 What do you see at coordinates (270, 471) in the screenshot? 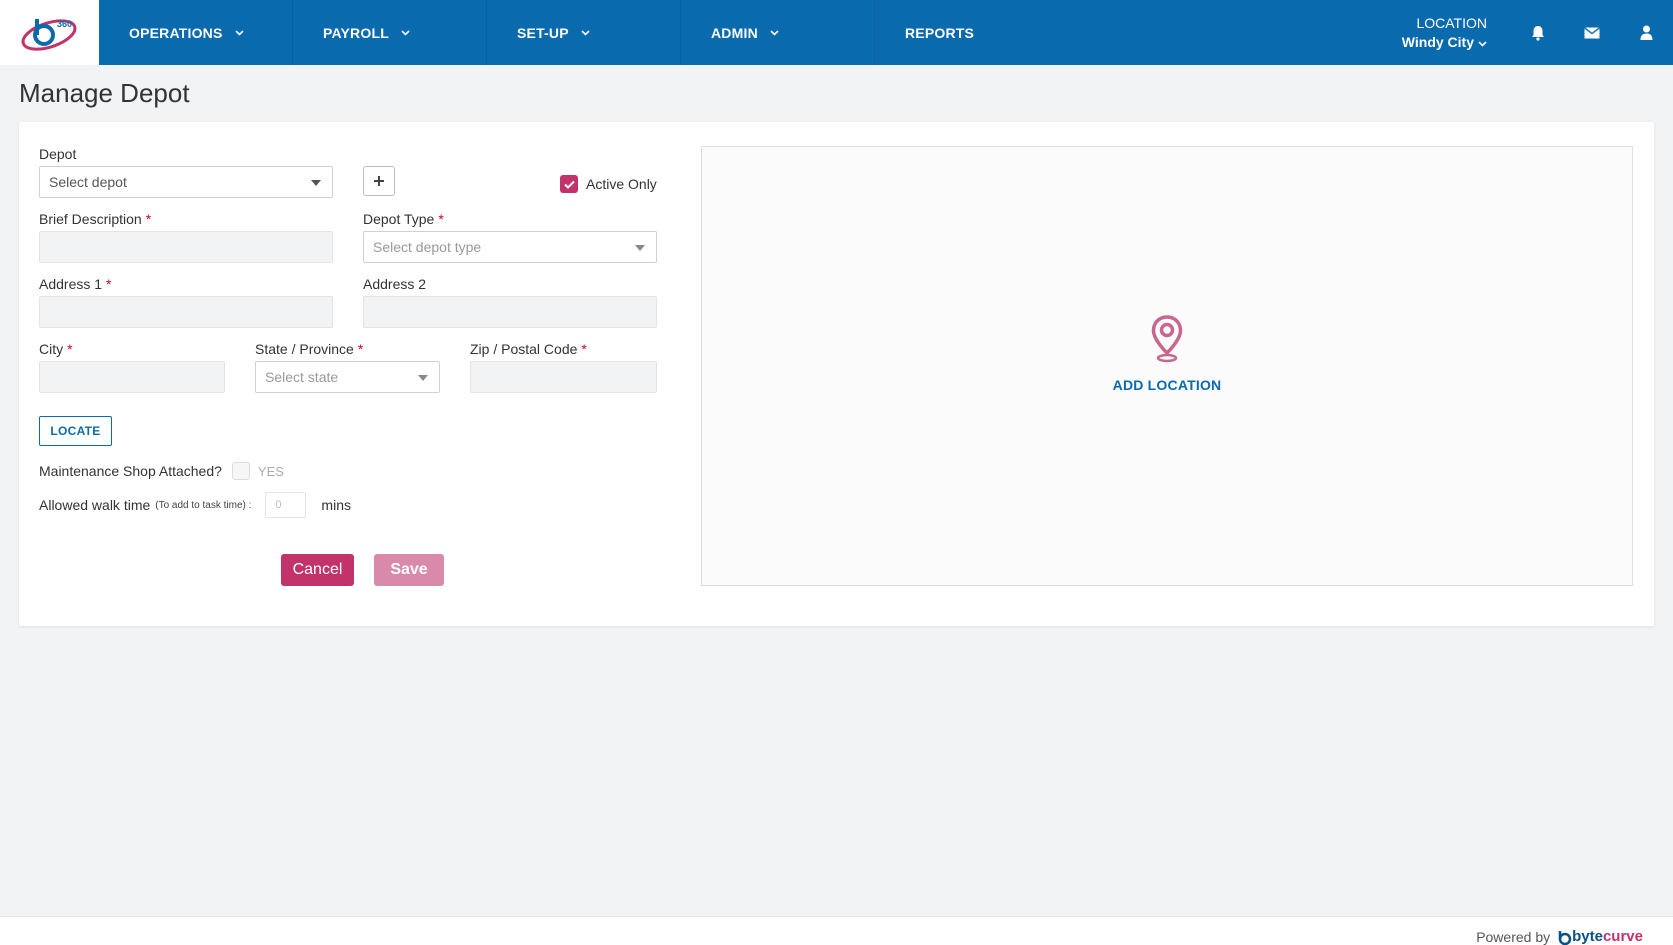
I see `maintenance-shop-yes-label: YES` at bounding box center [270, 471].